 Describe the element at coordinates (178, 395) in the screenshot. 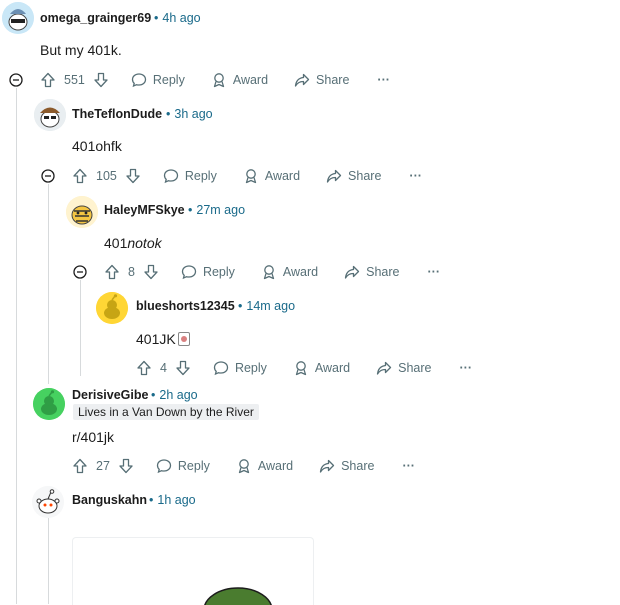

I see `comment-time-text: 2h ago` at that location.